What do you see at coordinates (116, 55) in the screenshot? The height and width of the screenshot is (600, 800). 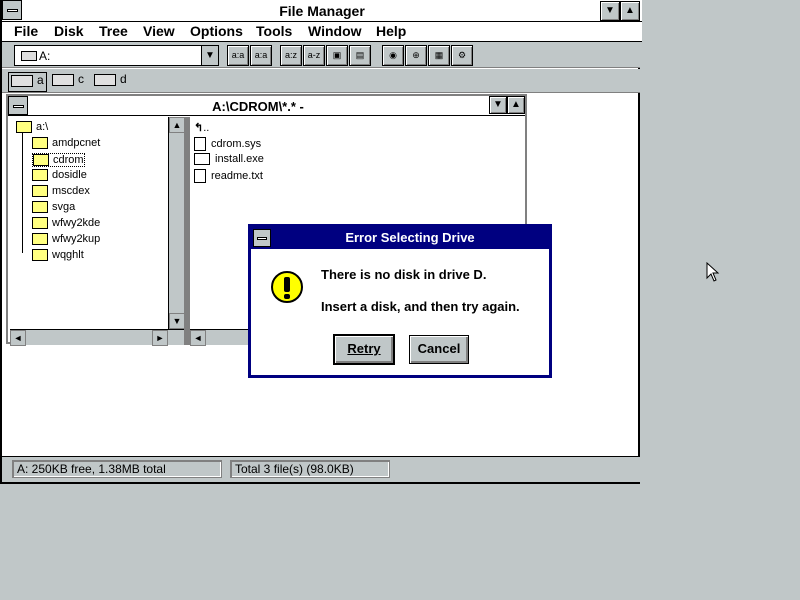 I see `drive-select: A: ▼` at bounding box center [116, 55].